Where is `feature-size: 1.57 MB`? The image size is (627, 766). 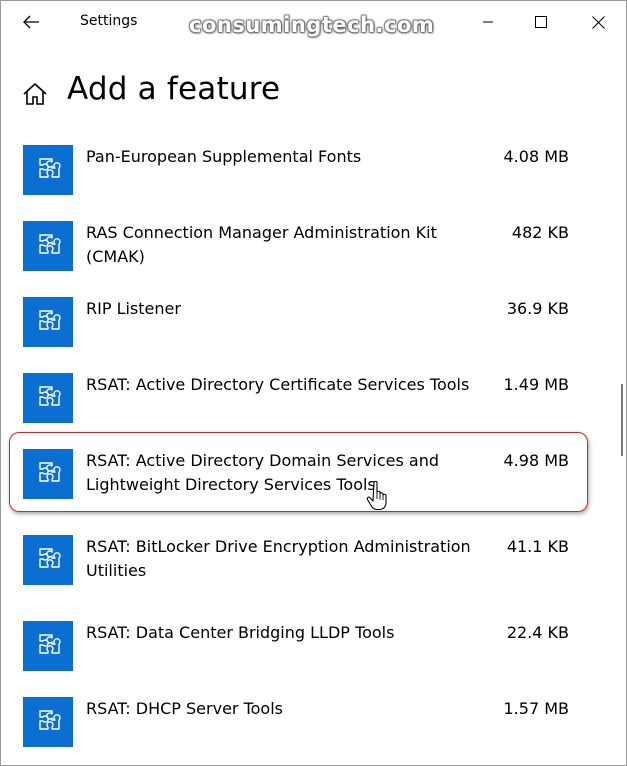
feature-size: 1.57 MB is located at coordinates (536, 708).